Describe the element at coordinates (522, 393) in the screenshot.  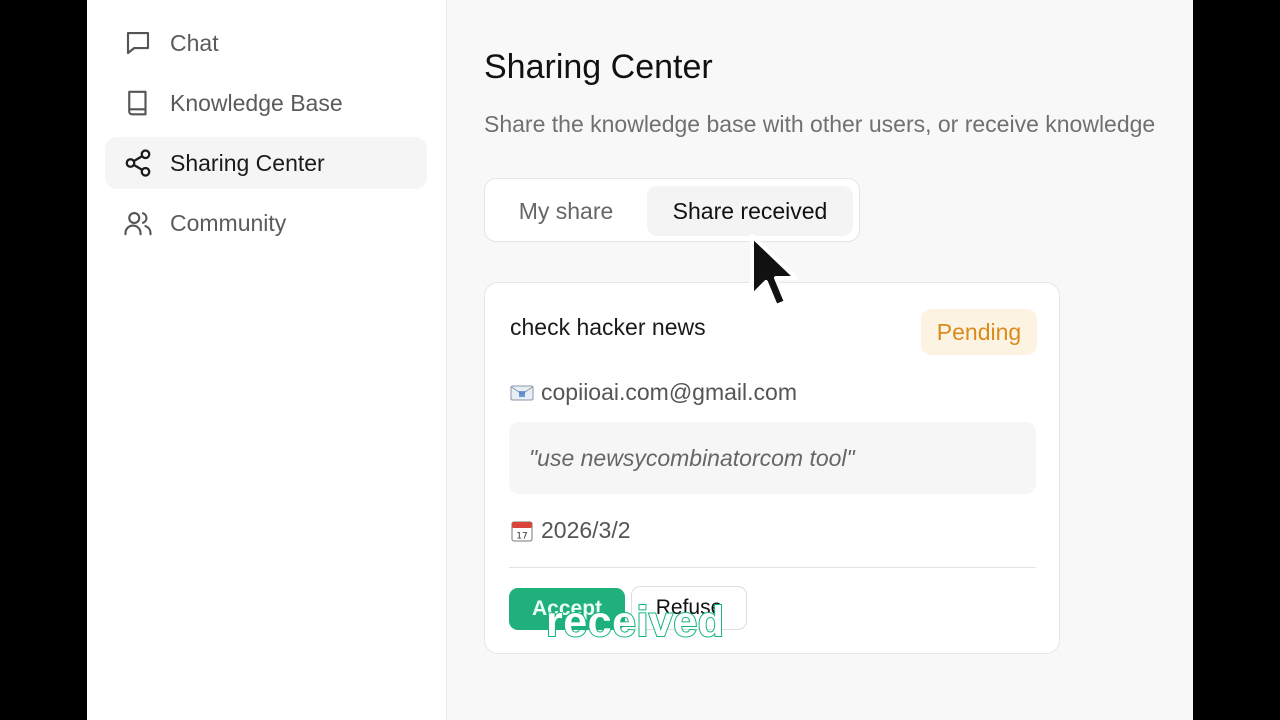
I see `envelope-icon` at that location.